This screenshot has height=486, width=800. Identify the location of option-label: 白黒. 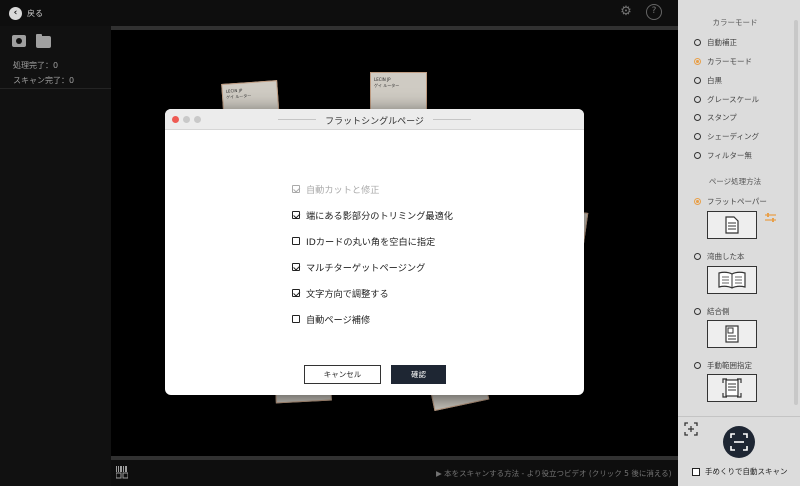
(714, 80).